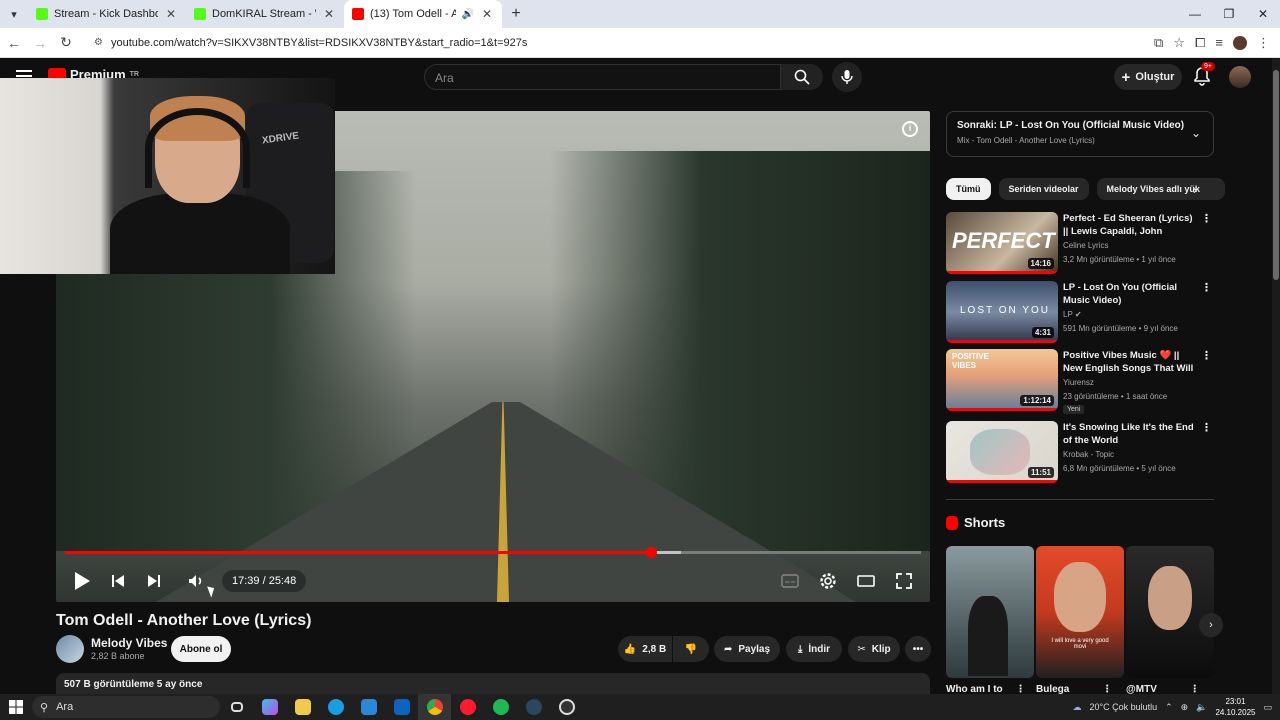 The height and width of the screenshot is (720, 1280). I want to click on thumbnail: LOST ON YOU 4:31, so click(1002, 312).